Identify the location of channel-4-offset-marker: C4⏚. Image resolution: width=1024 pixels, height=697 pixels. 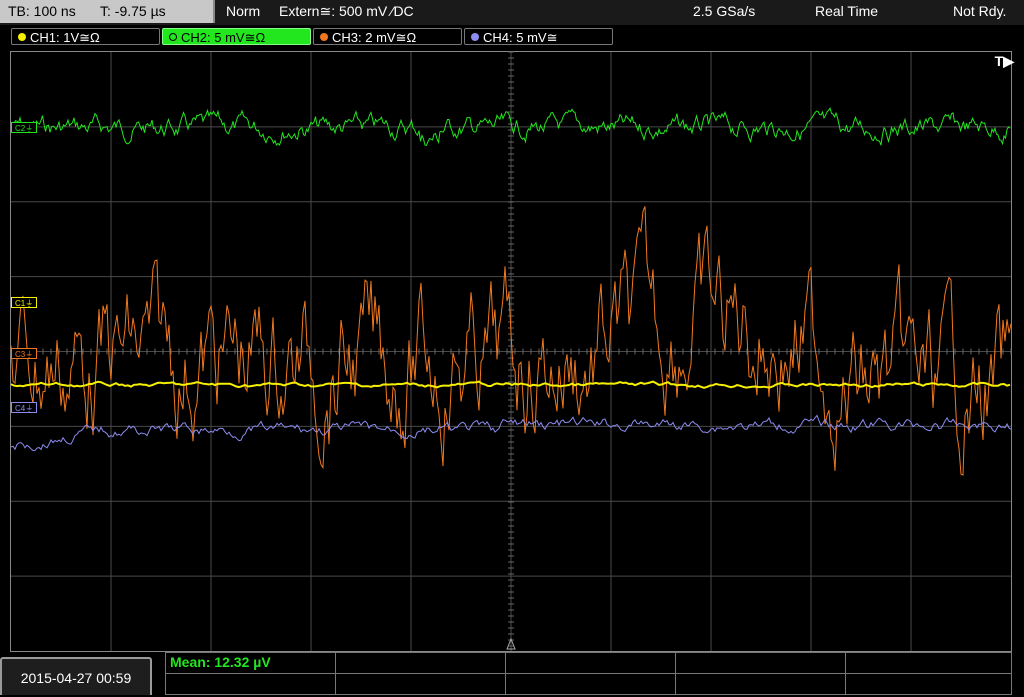
(24, 407).